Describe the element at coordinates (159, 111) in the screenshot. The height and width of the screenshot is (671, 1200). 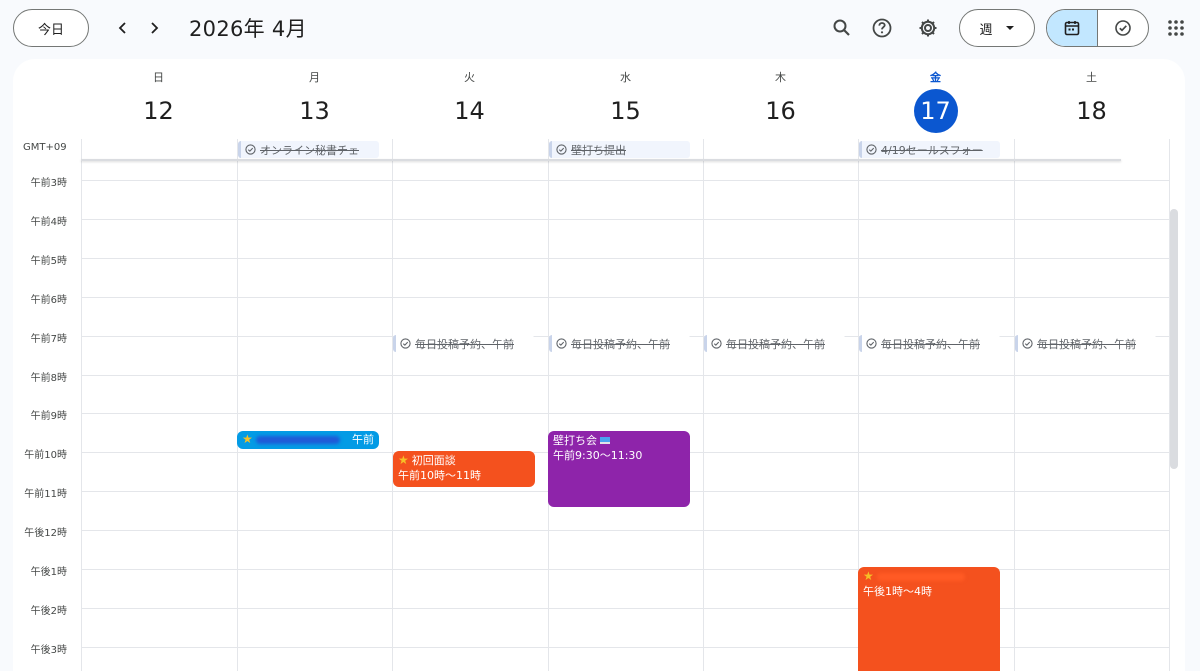
I see `day-number: 12` at that location.